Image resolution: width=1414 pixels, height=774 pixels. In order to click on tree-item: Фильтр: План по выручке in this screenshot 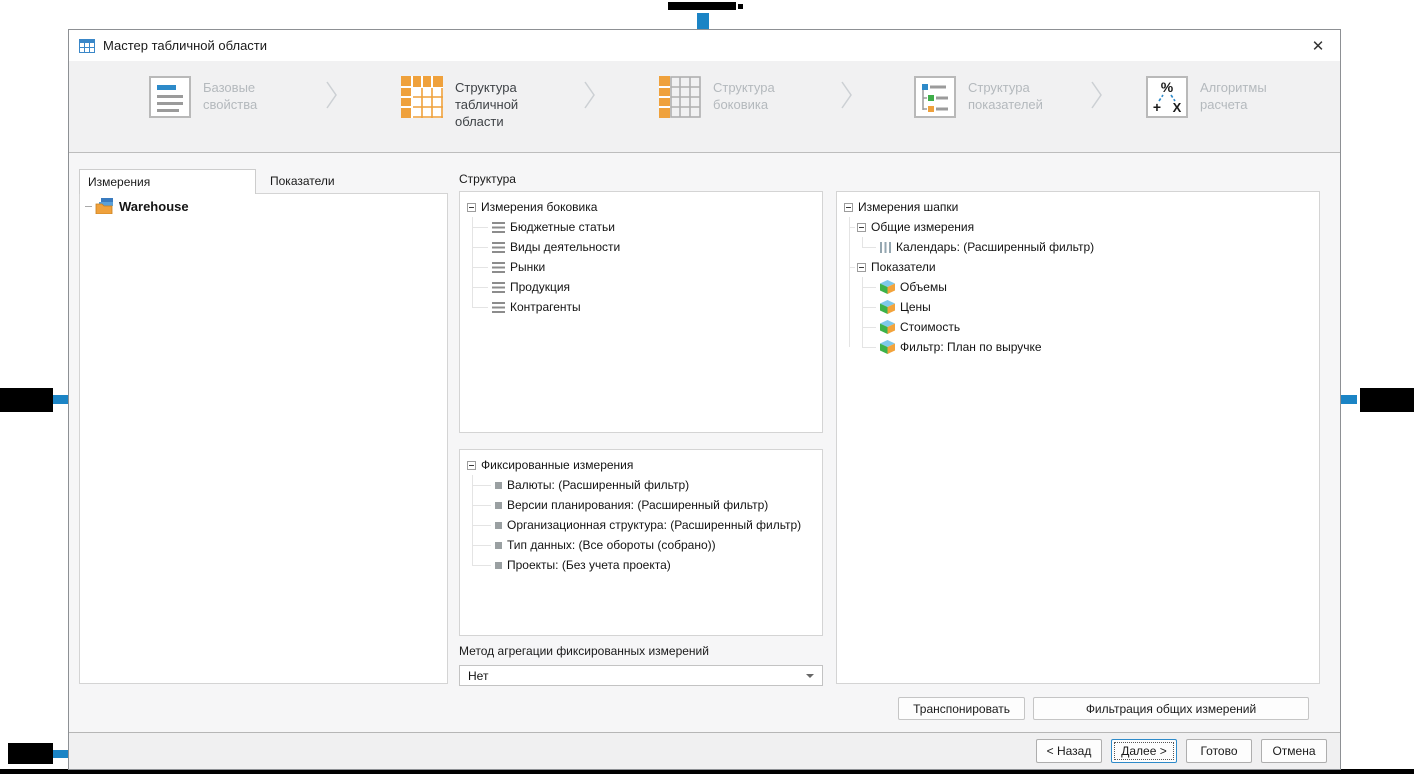, I will do `click(1078, 347)`.